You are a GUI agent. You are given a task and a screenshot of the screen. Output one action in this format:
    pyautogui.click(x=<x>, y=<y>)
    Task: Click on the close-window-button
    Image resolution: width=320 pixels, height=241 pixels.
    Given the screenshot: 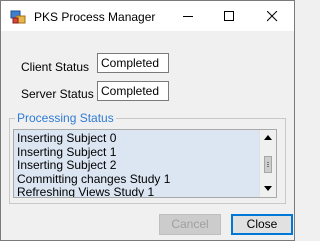 What is the action you would take?
    pyautogui.click(x=272, y=16)
    